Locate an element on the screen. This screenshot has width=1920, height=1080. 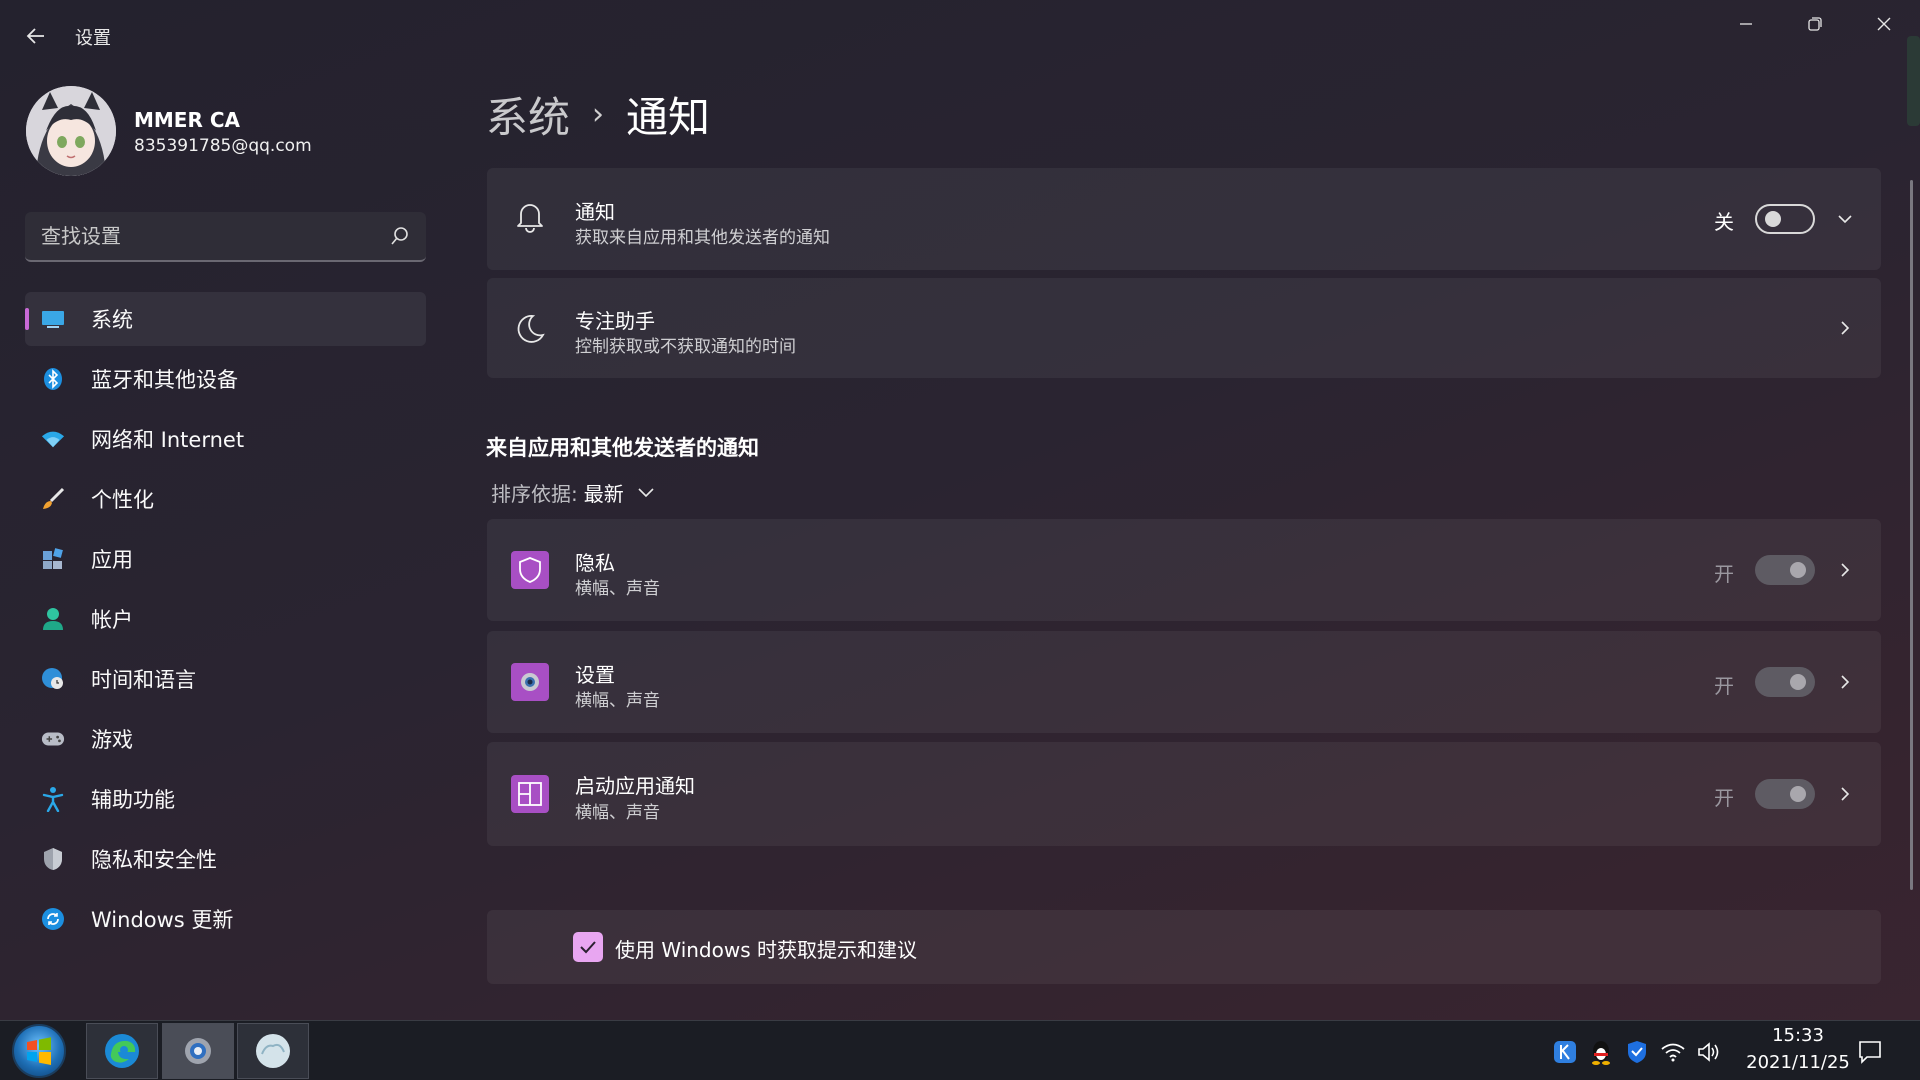
back-button is located at coordinates (36, 36).